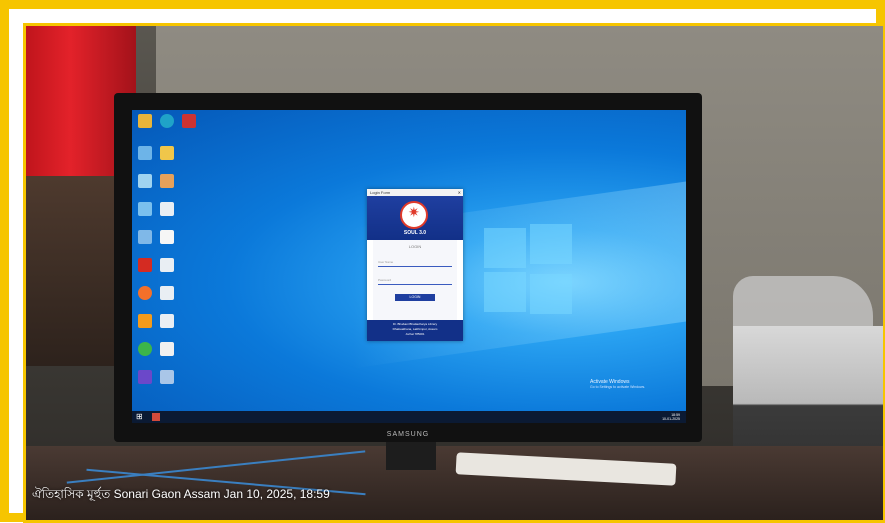  I want to click on monitor-brand: SAMSUNG, so click(408, 434).